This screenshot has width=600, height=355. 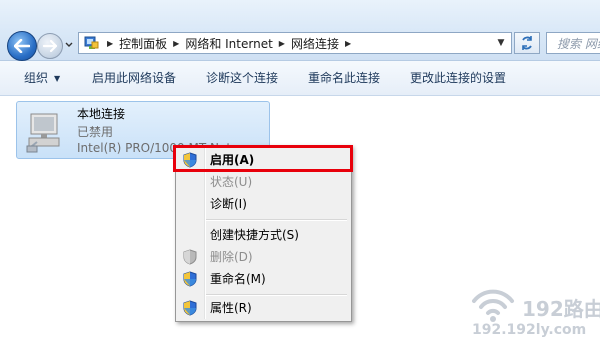 What do you see at coordinates (263, 308) in the screenshot?
I see `menu-item-properties: 属性(R)` at bounding box center [263, 308].